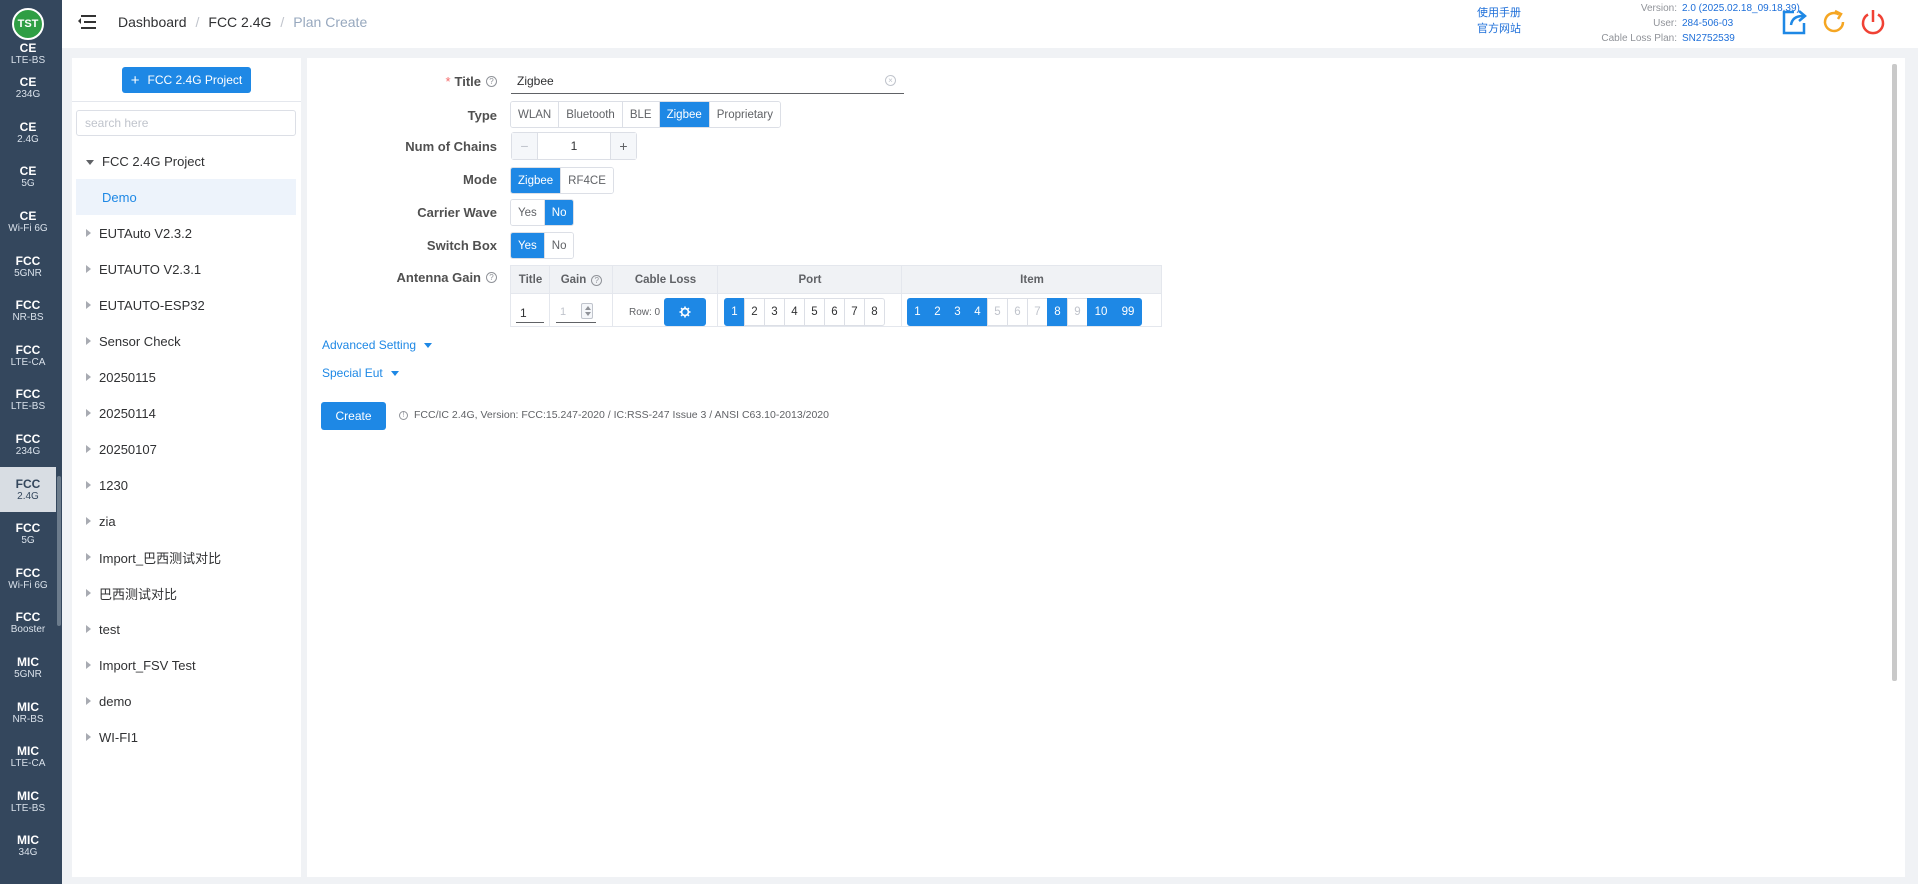 The image size is (1918, 884). Describe the element at coordinates (28, 177) in the screenshot. I see `nav-item-ce-5g: CE 5G` at that location.